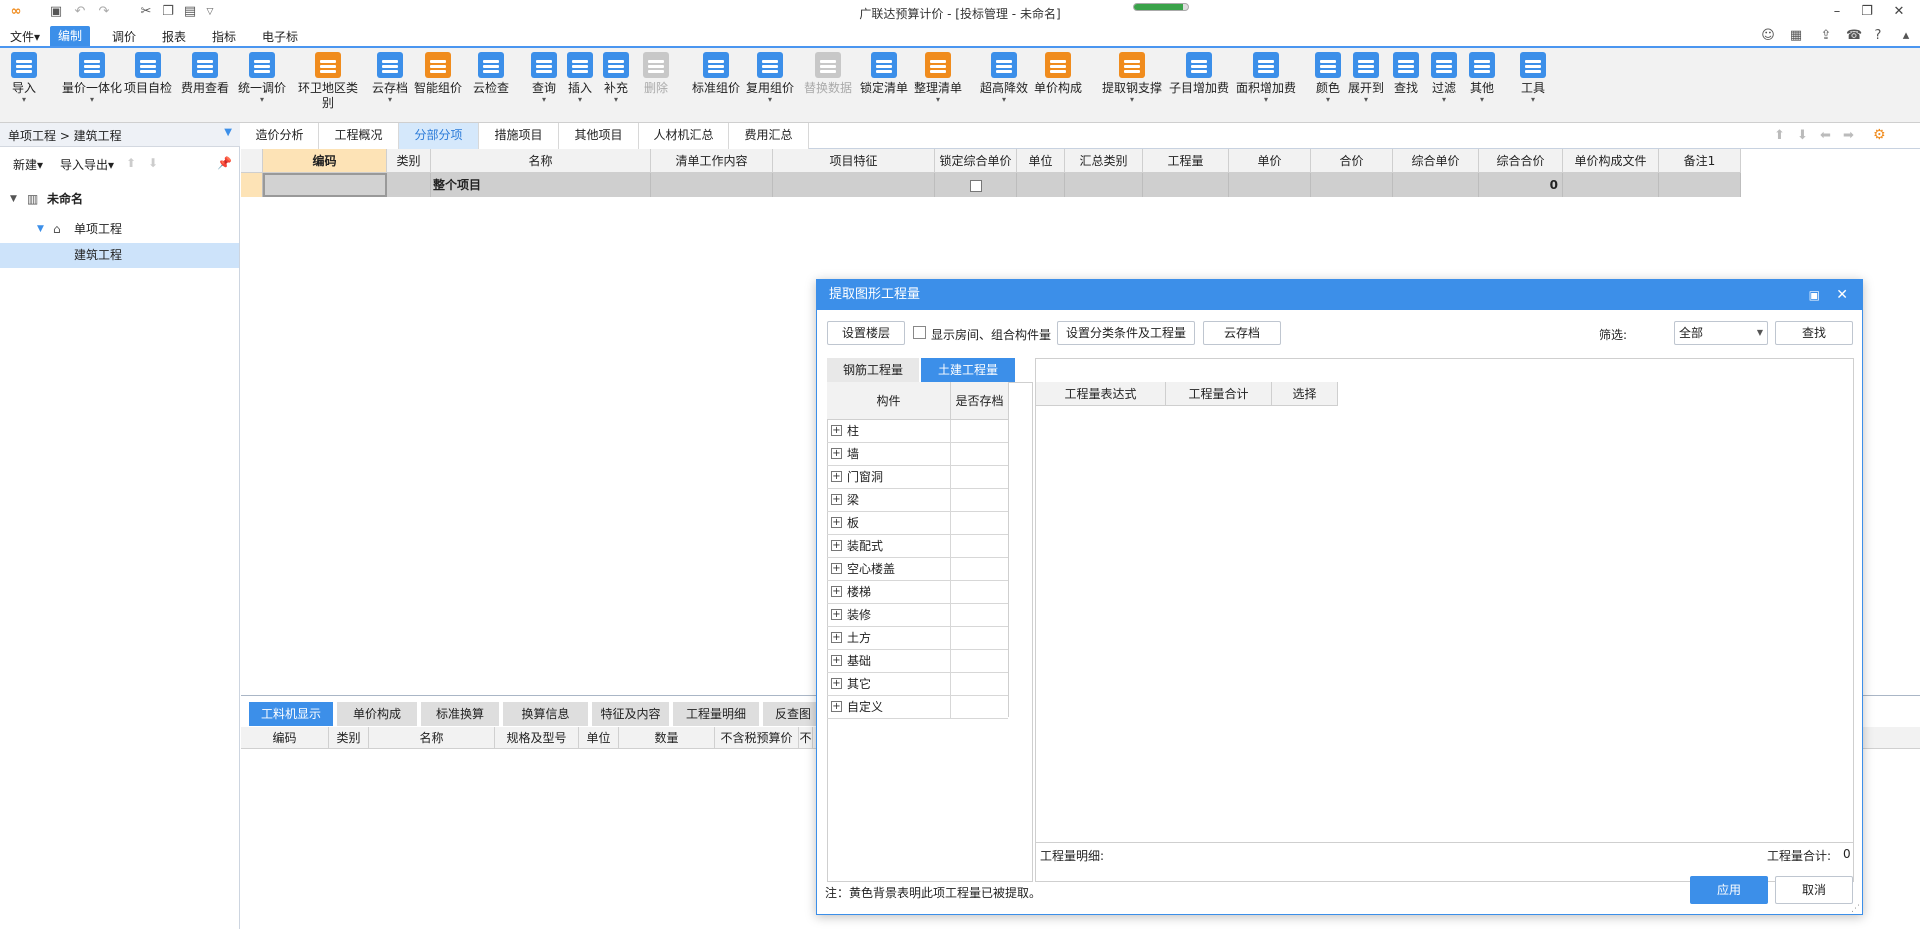 The image size is (1920, 929). Describe the element at coordinates (545, 714) in the screenshot. I see `detail-tab-3: 换算信息` at that location.